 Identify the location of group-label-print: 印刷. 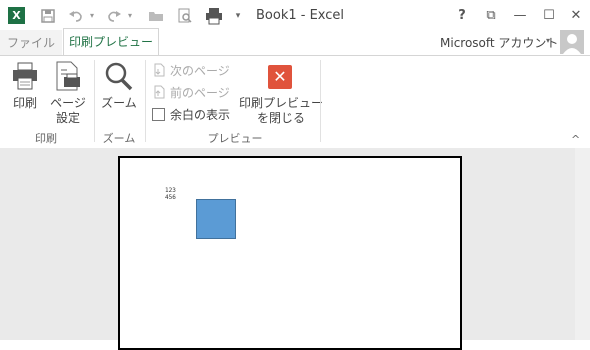
(46, 138).